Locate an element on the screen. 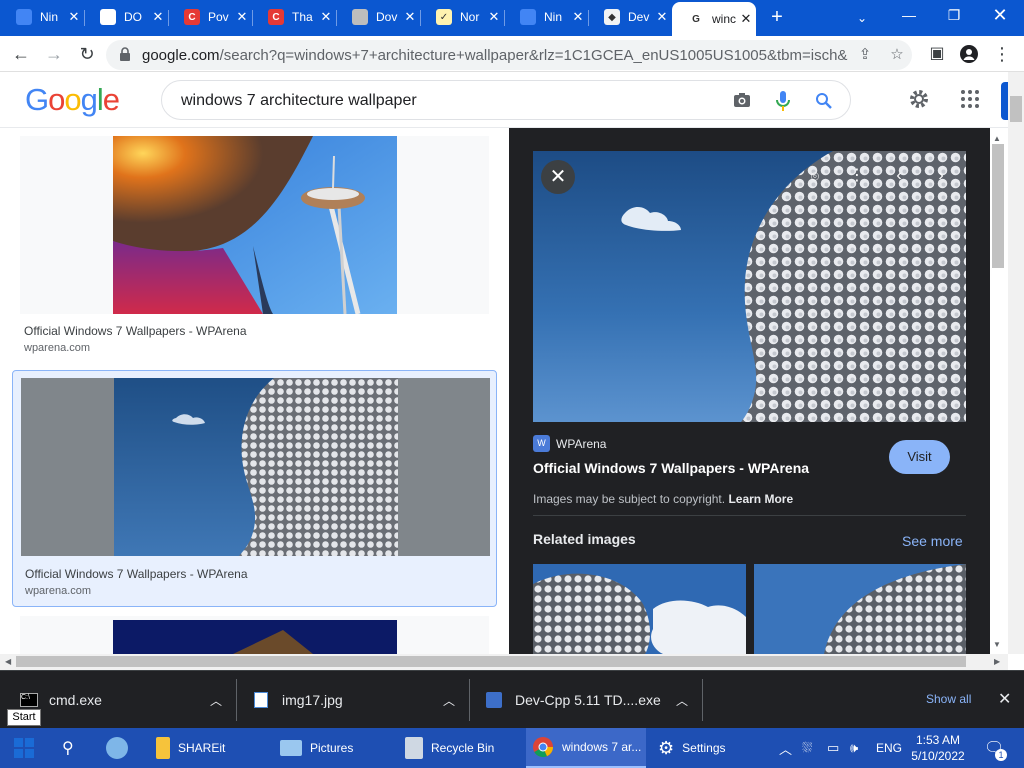 The image size is (1024, 768). panel-scrollbar: ▲ ▼ is located at coordinates (999, 391).